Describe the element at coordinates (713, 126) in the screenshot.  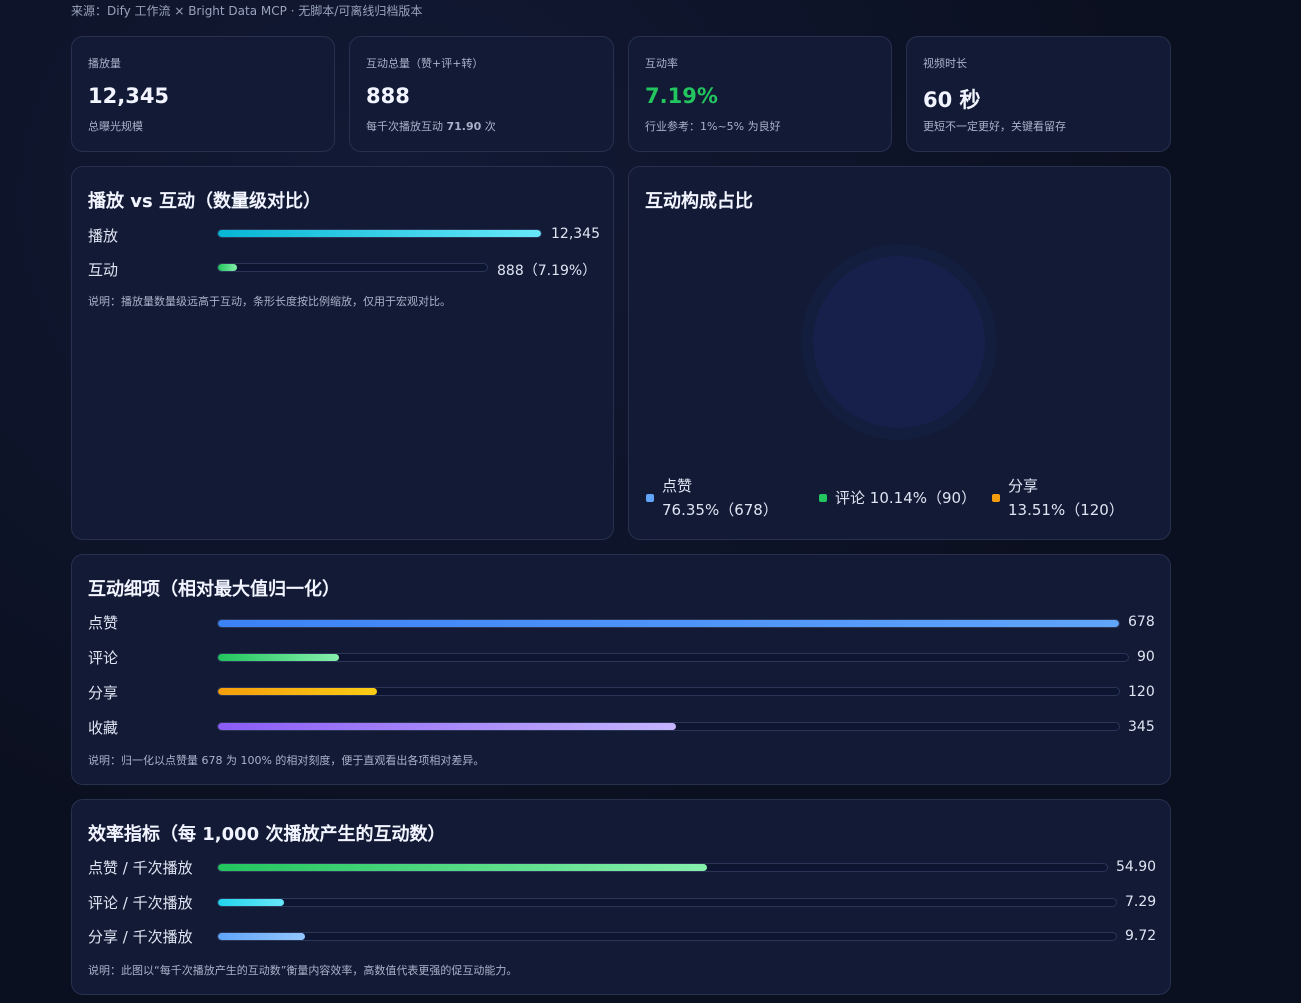
I see `kpi-sub: 行业参考：1%~5% 为良好` at that location.